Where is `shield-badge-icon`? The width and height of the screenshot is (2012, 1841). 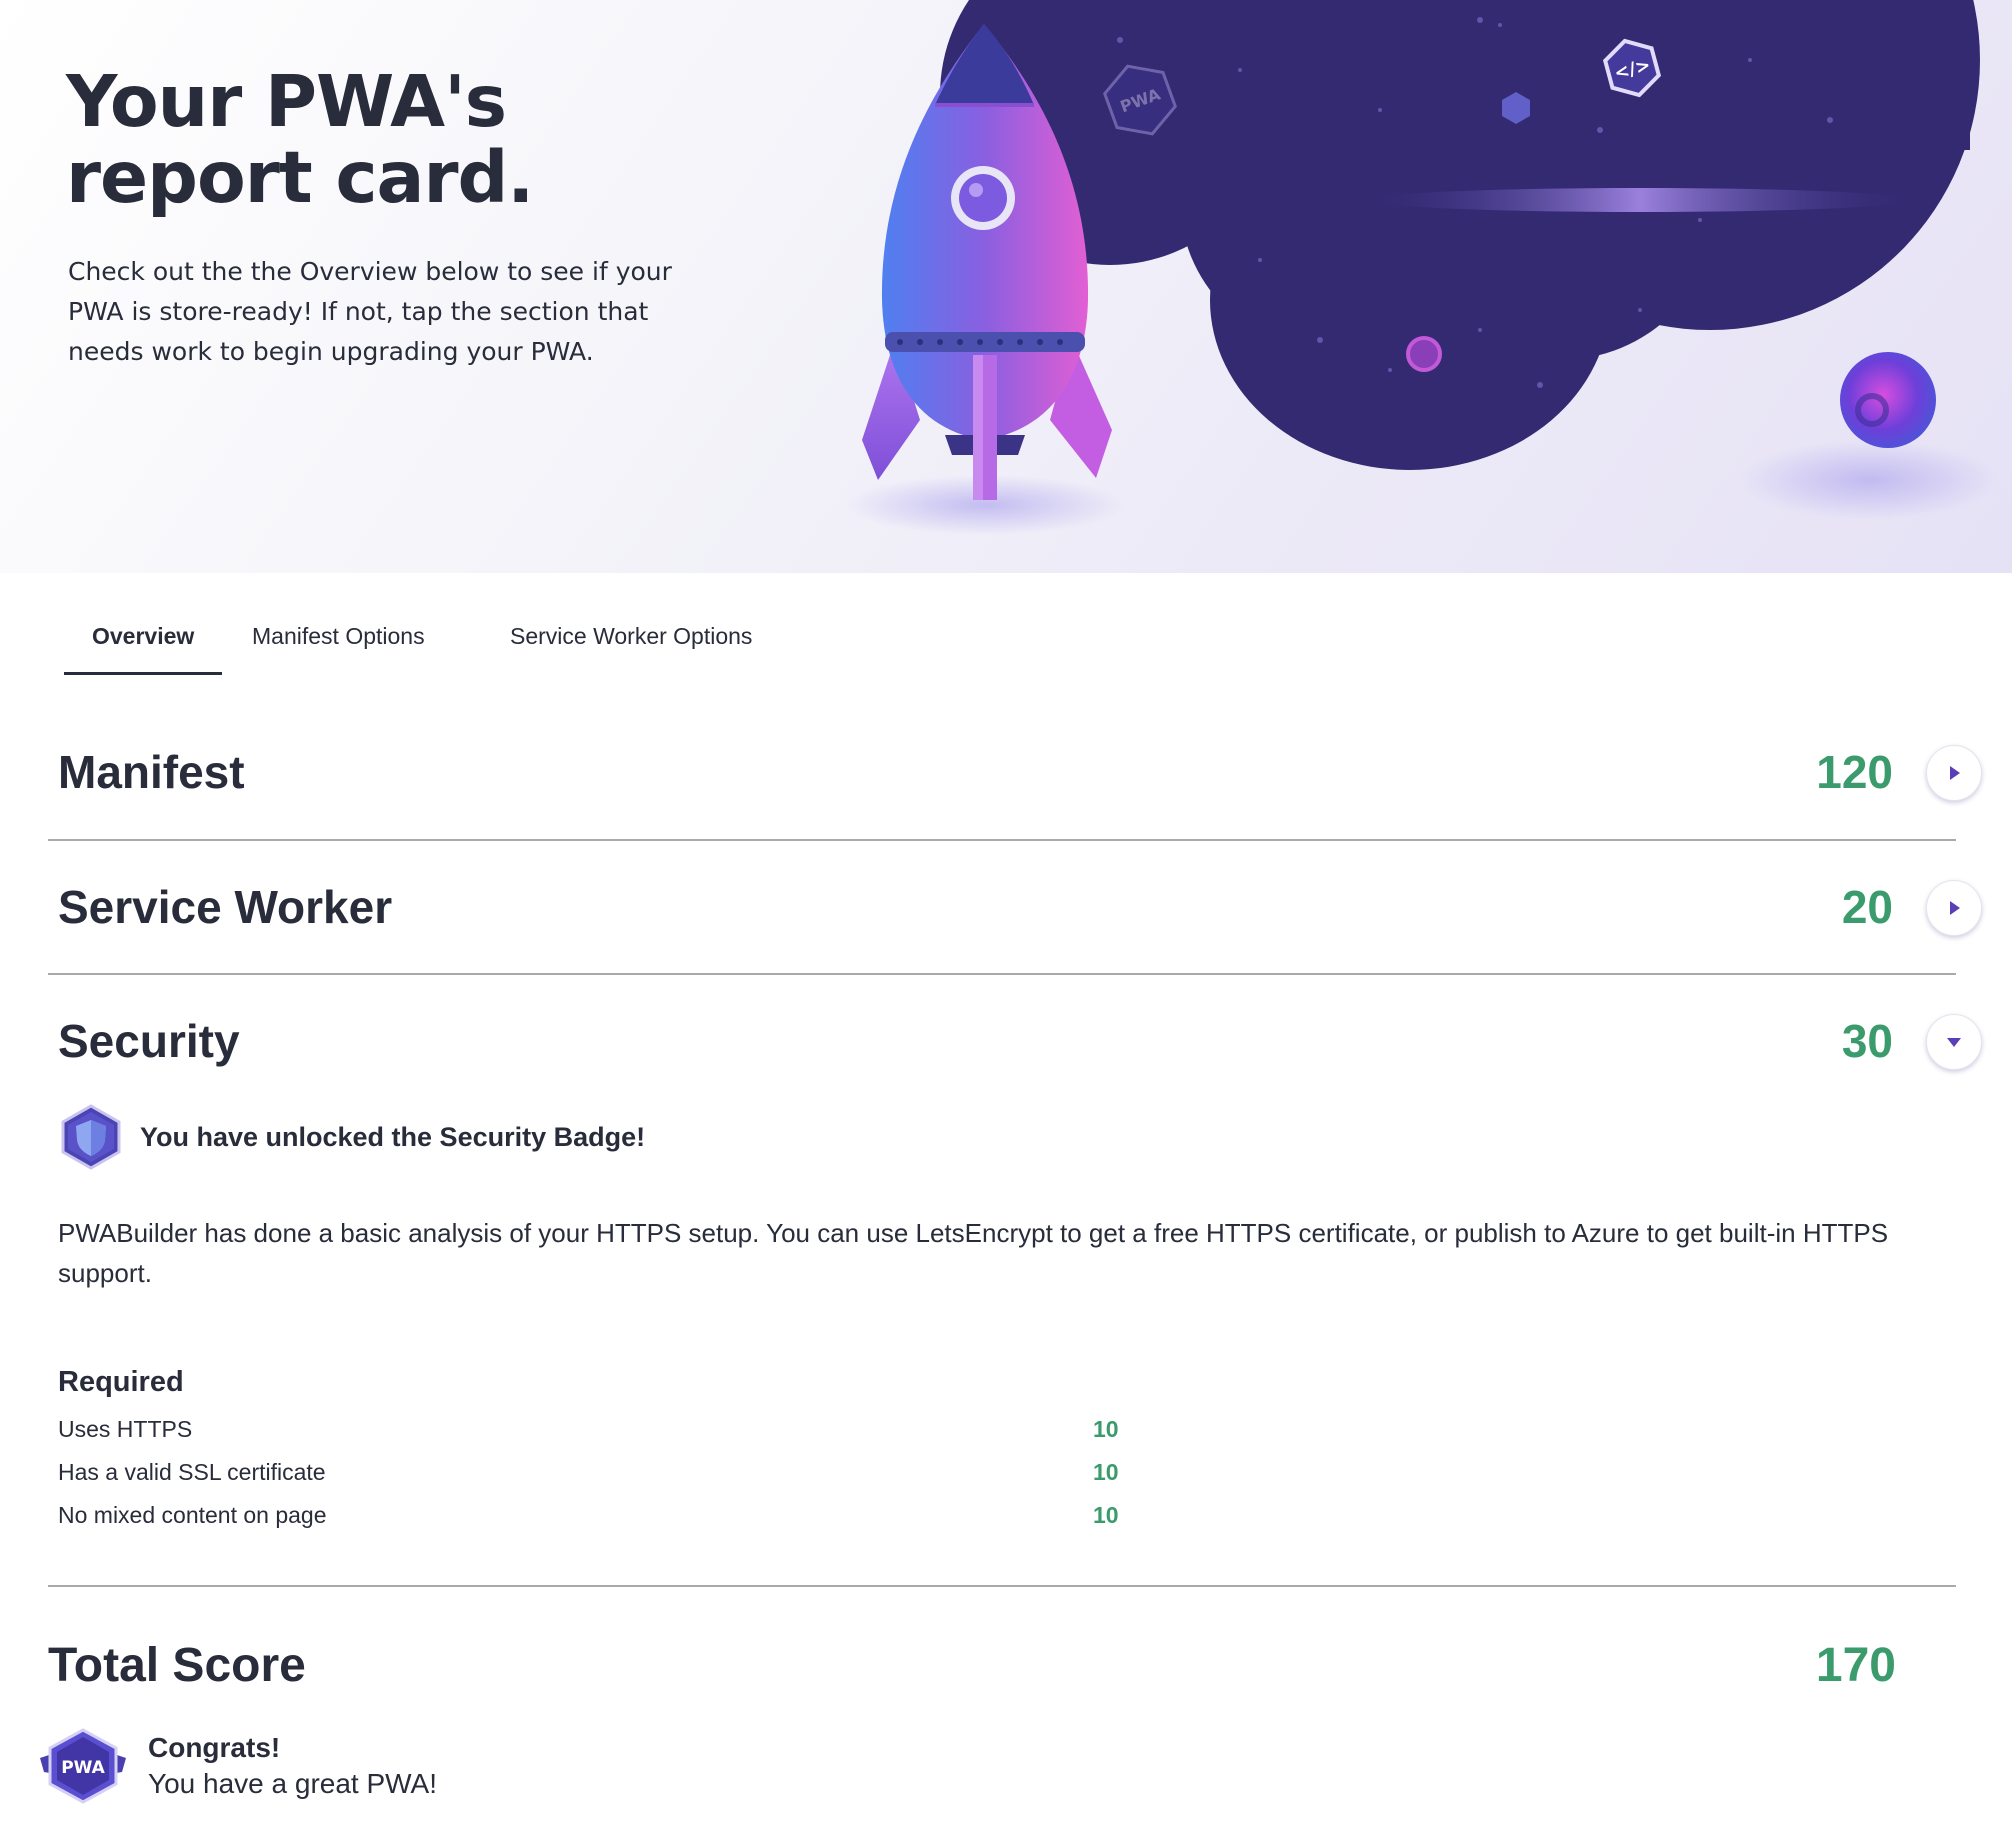
shield-badge-icon is located at coordinates (91, 1137).